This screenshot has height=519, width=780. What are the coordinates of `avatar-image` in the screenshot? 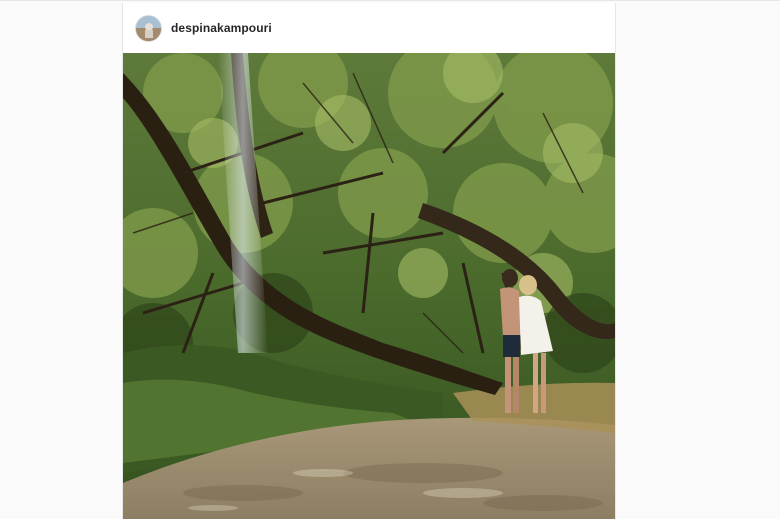 It's located at (148, 28).